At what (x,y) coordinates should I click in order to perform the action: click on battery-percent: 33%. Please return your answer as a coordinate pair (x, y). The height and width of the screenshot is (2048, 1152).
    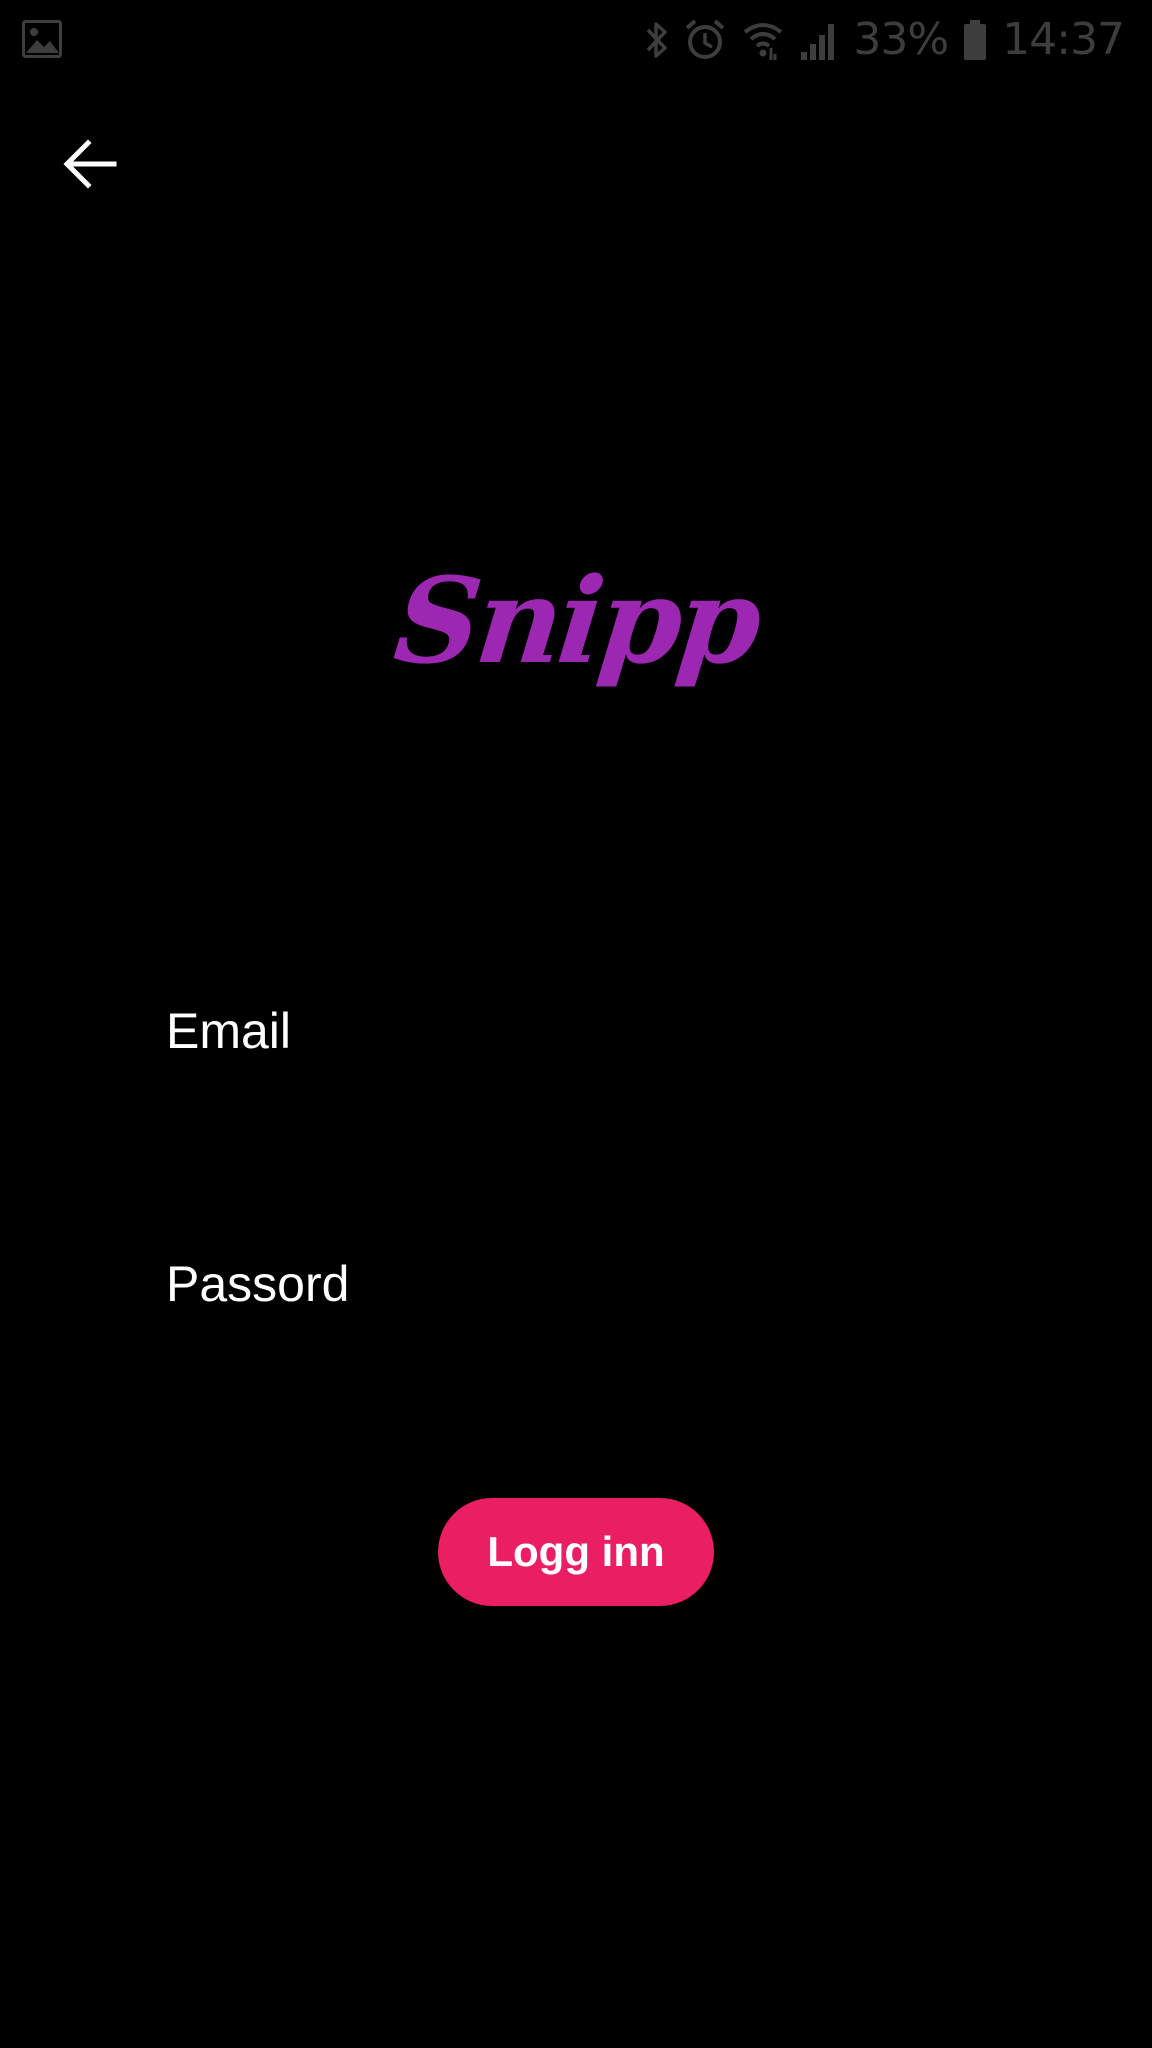
    Looking at the image, I should click on (901, 39).